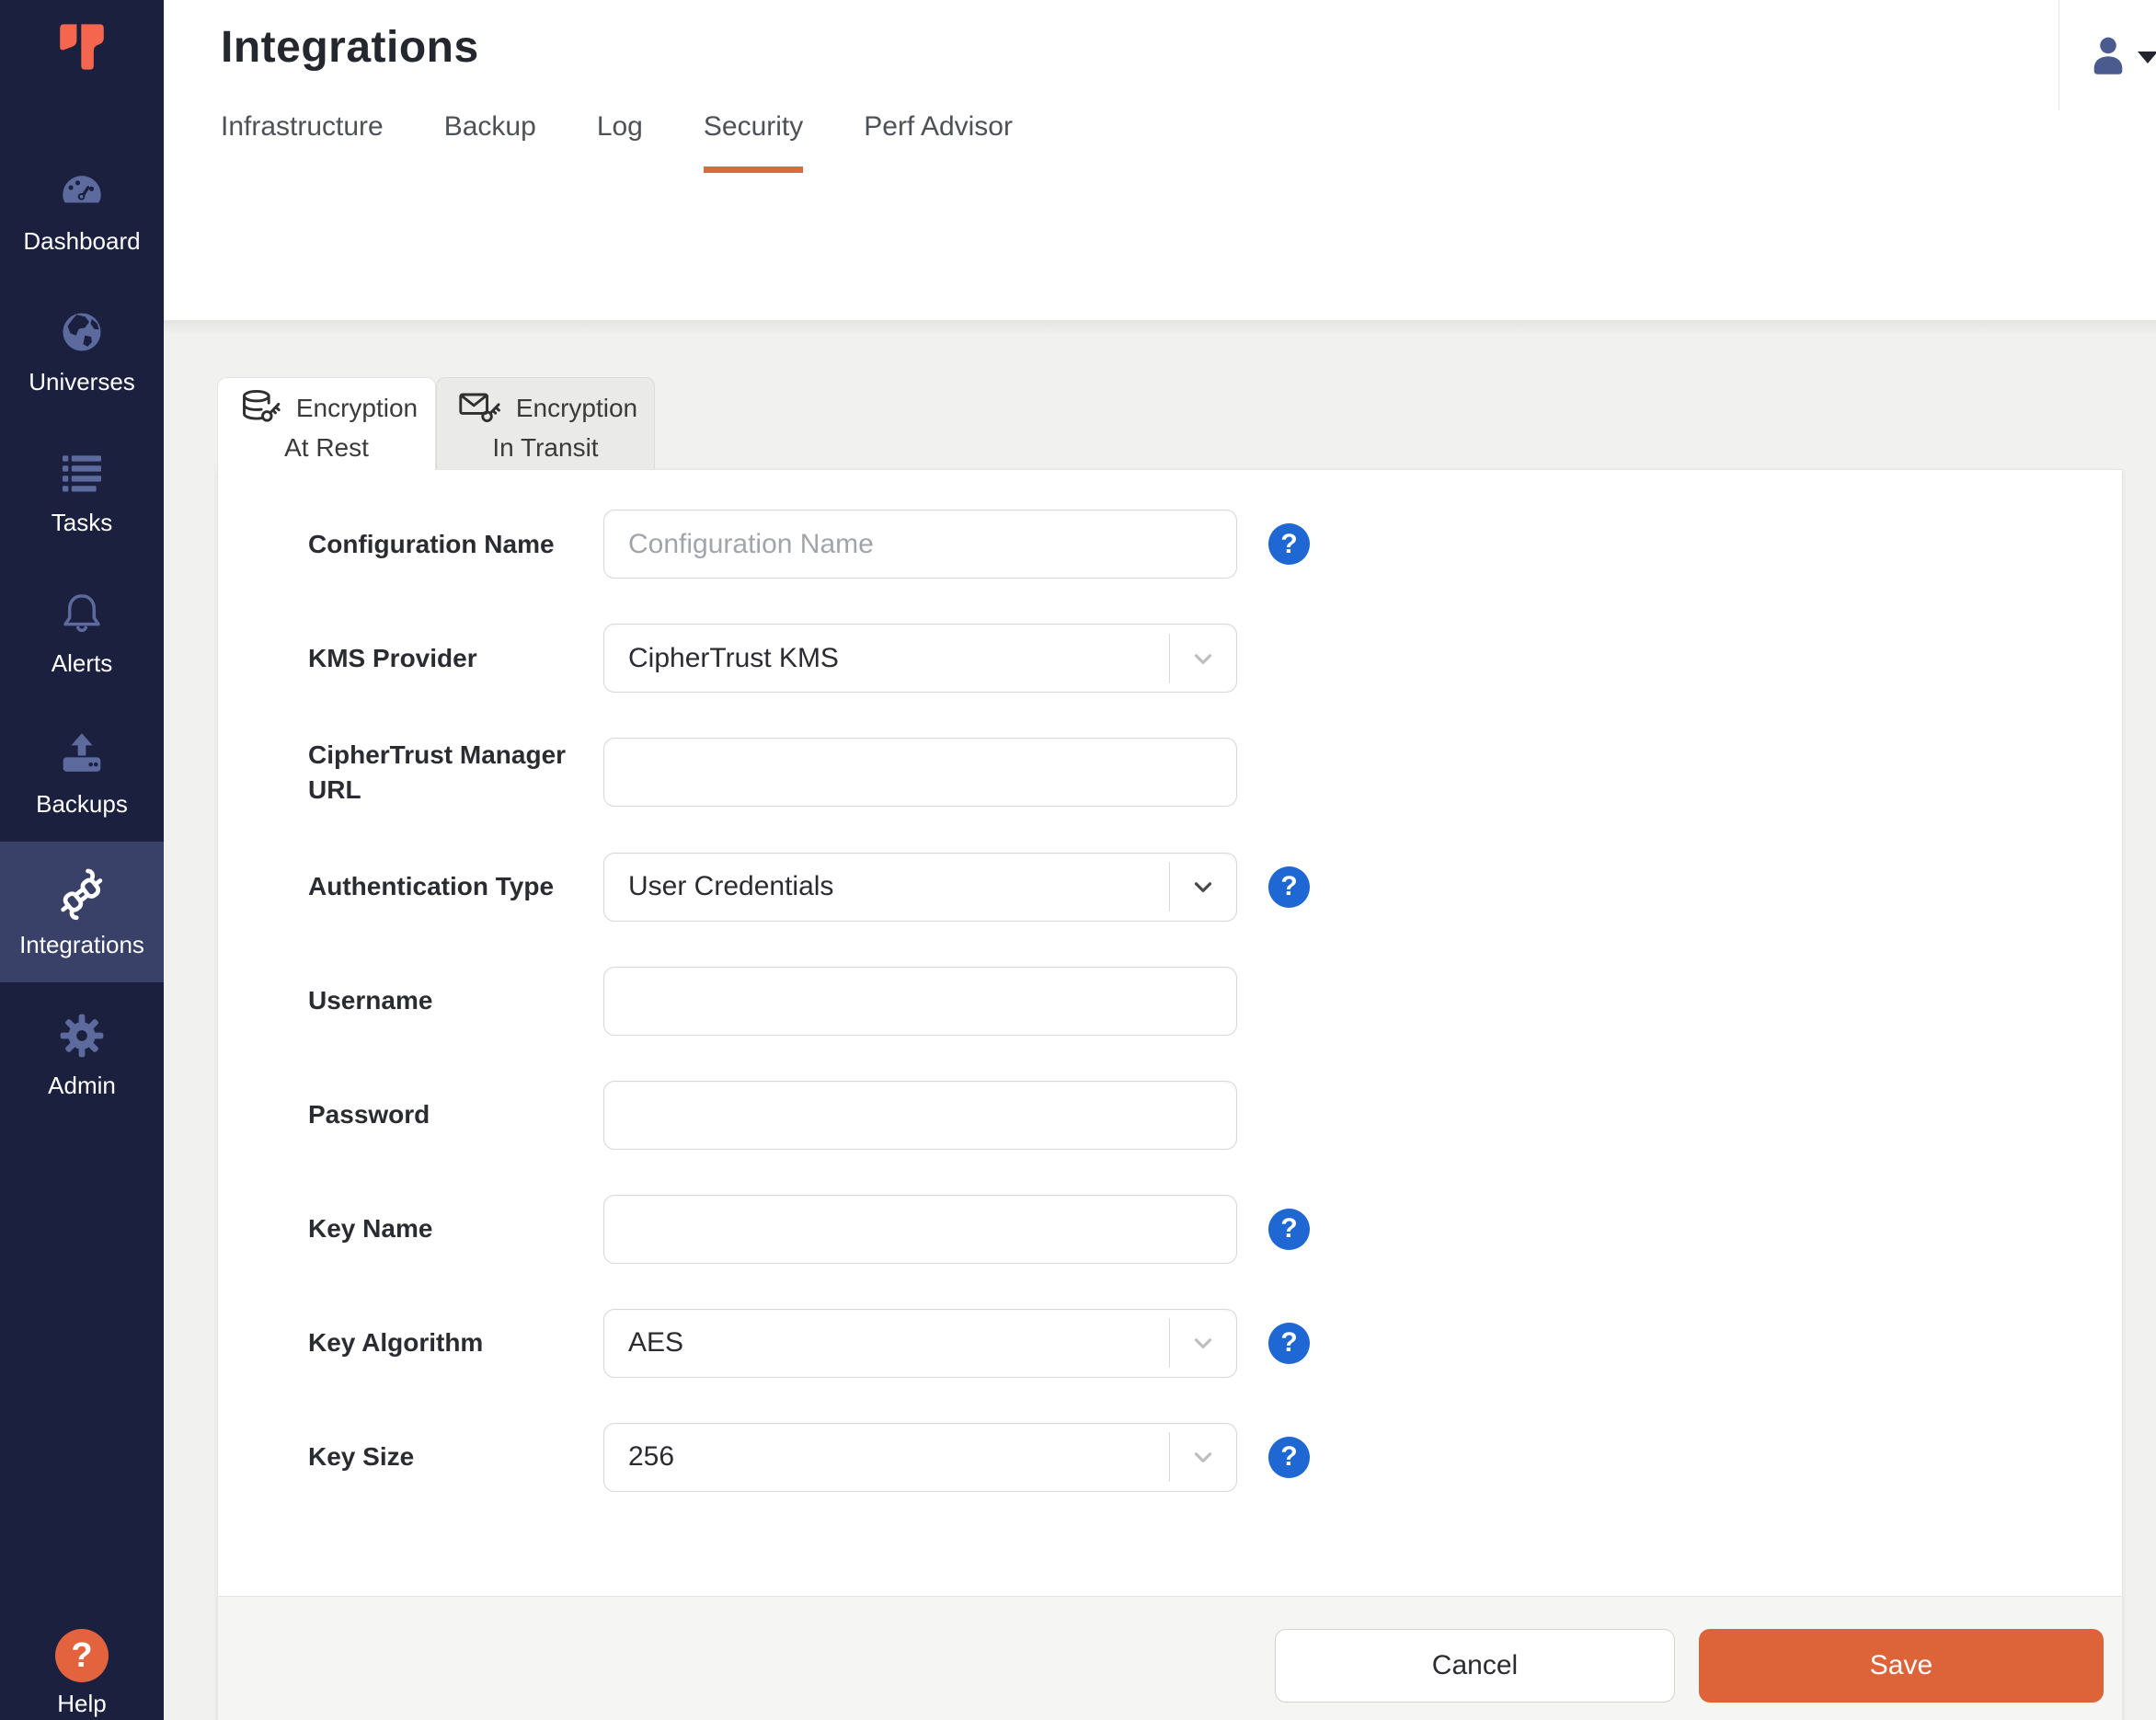 The height and width of the screenshot is (1720, 2156). What do you see at coordinates (82, 47) in the screenshot?
I see `logo-y-icon` at bounding box center [82, 47].